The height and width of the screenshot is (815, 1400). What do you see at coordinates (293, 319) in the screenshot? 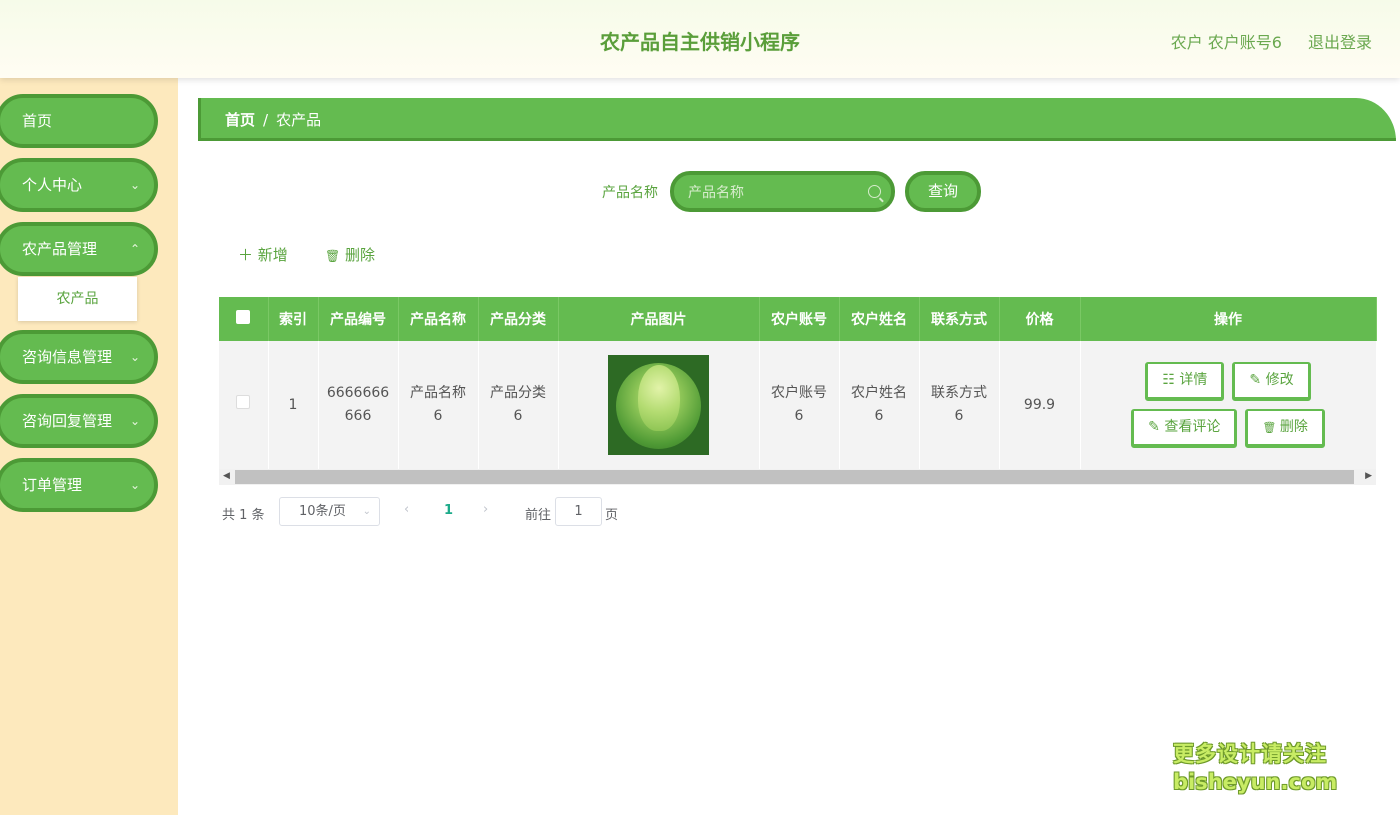
I see `column-header: 索引` at bounding box center [293, 319].